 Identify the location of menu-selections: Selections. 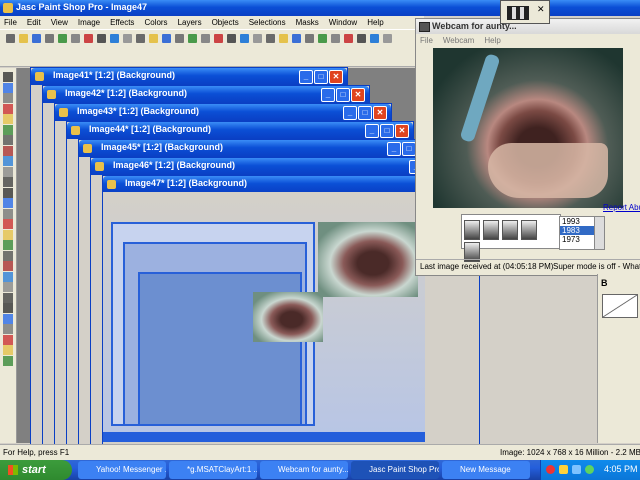
(267, 22).